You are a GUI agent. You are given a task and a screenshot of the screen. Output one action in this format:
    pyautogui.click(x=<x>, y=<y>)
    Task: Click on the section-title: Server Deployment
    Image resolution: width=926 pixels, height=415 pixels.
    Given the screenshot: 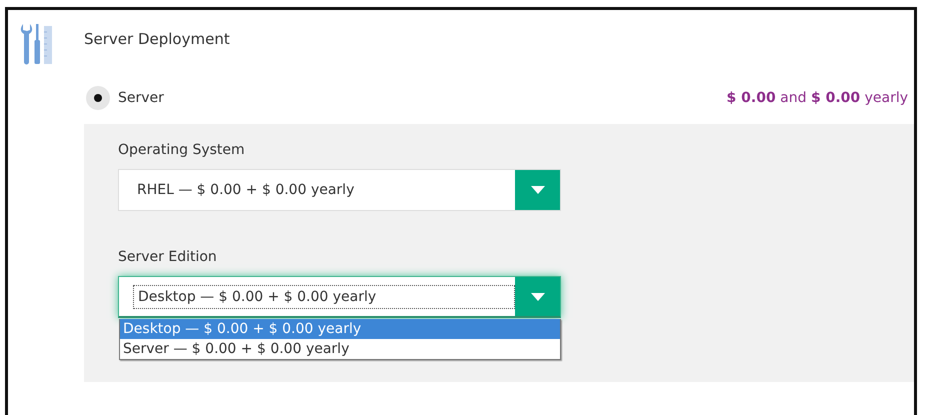 What is the action you would take?
    pyautogui.click(x=157, y=39)
    